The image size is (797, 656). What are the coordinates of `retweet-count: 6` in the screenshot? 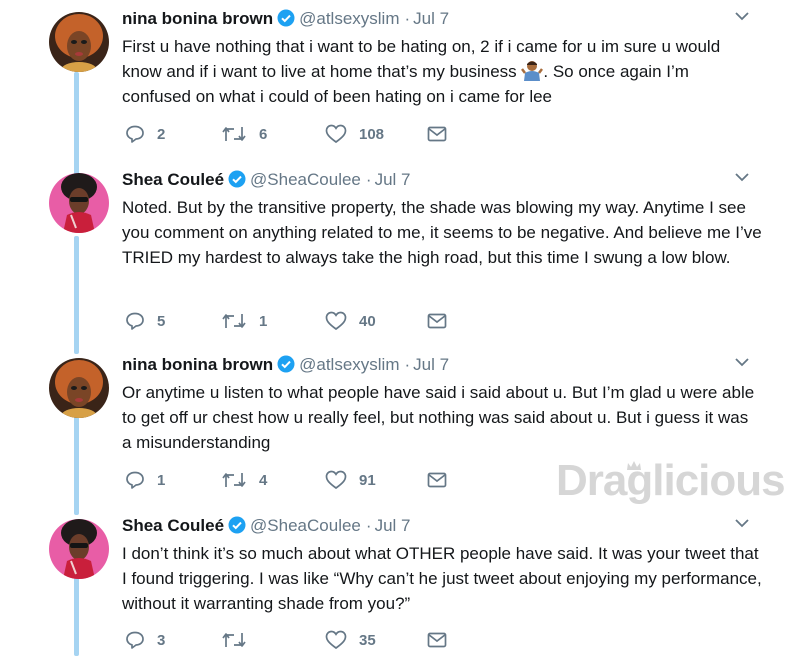 It's located at (263, 134).